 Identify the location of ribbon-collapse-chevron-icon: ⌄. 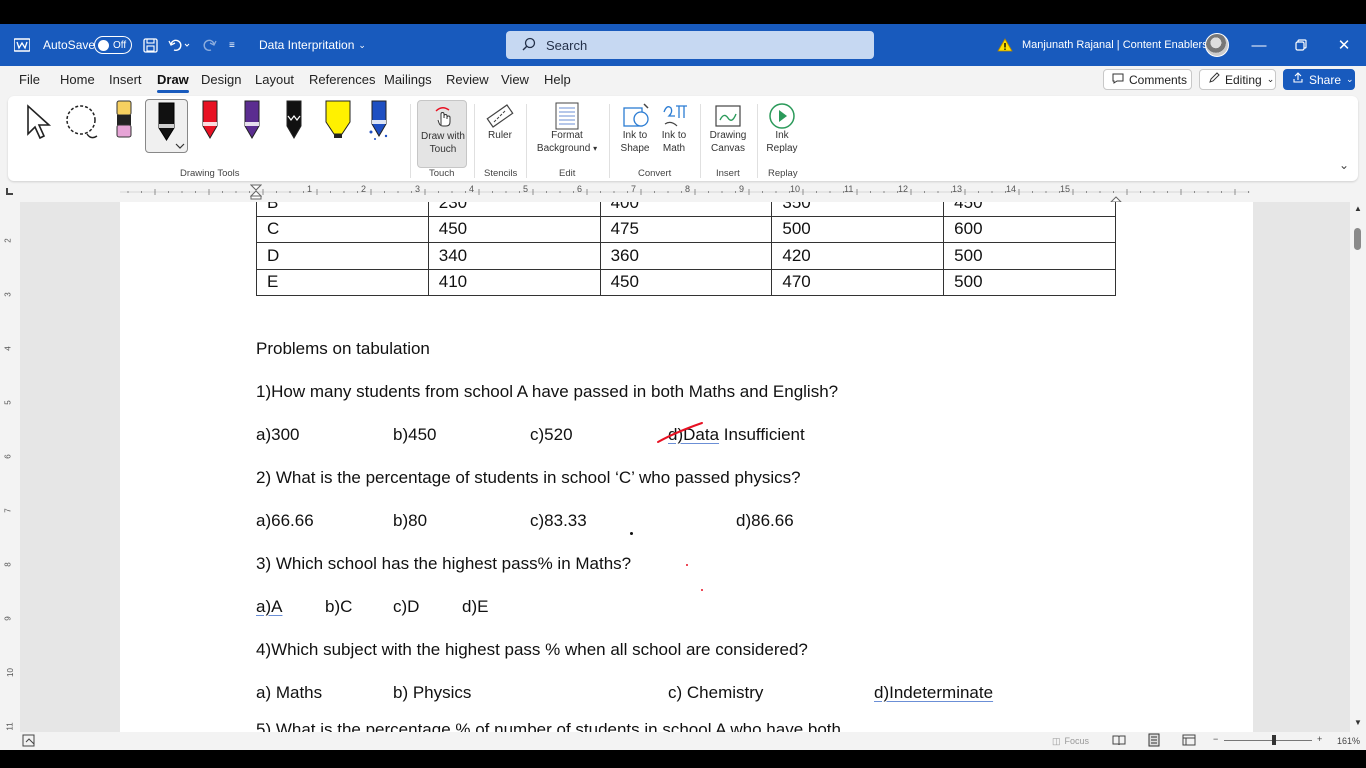
(1344, 165).